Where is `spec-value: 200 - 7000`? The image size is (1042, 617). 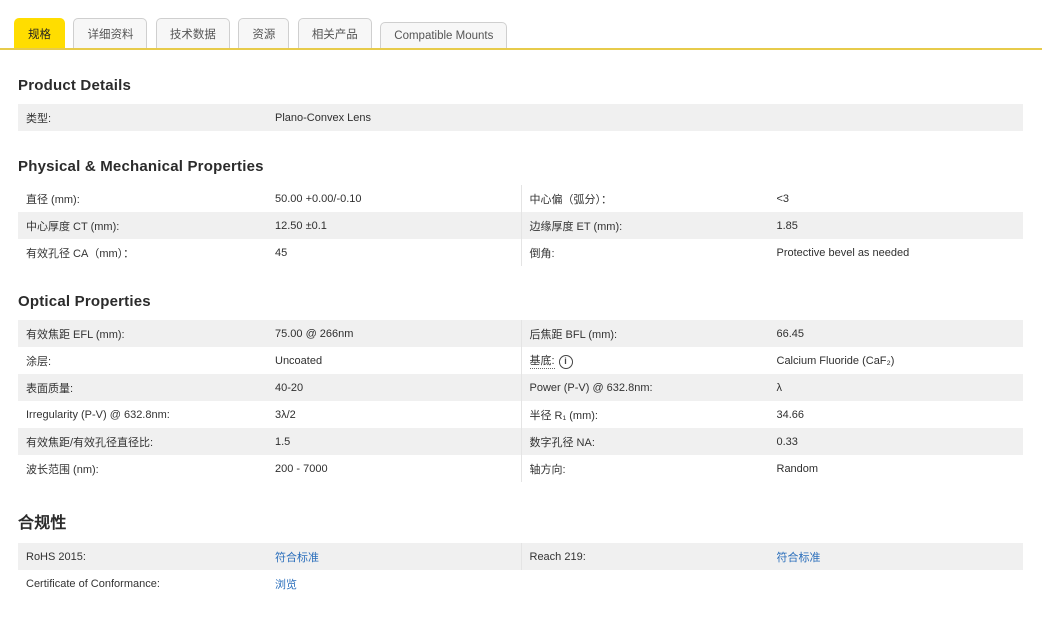 spec-value: 200 - 7000 is located at coordinates (301, 468).